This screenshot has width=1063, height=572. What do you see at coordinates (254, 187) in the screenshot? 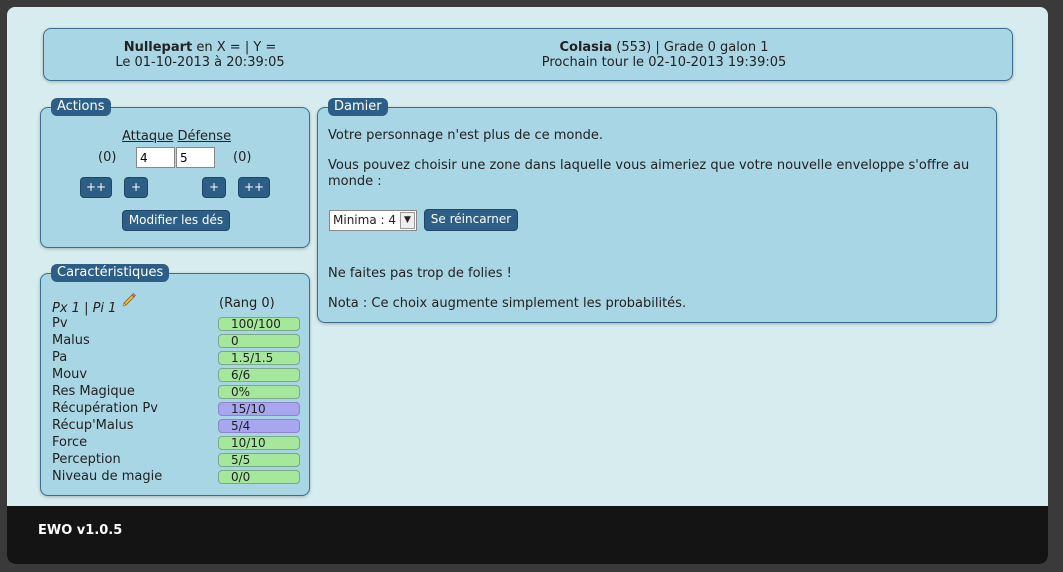
I see `defense-plusplus-button: ++` at bounding box center [254, 187].